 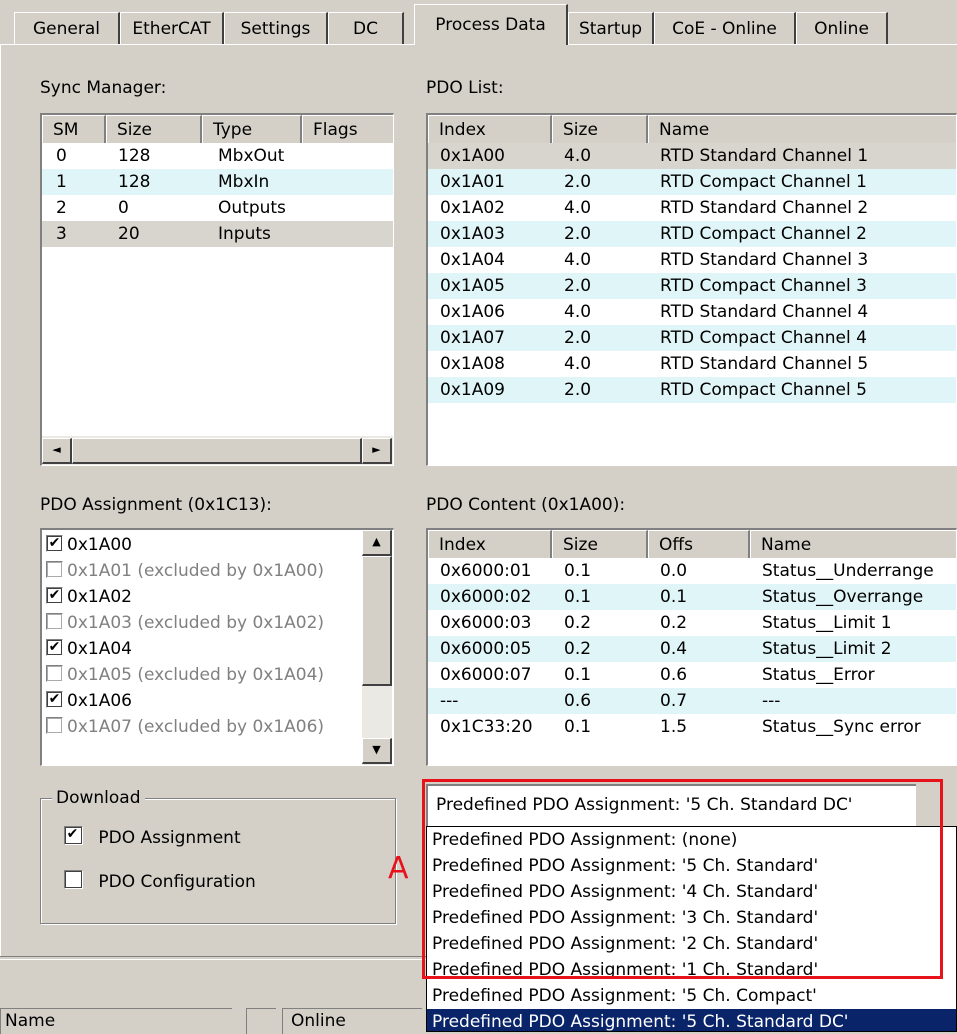 What do you see at coordinates (692, 312) in the screenshot?
I see `pdo-list-row: 0x1A06 4.0 RTD Standard Channel 4` at bounding box center [692, 312].